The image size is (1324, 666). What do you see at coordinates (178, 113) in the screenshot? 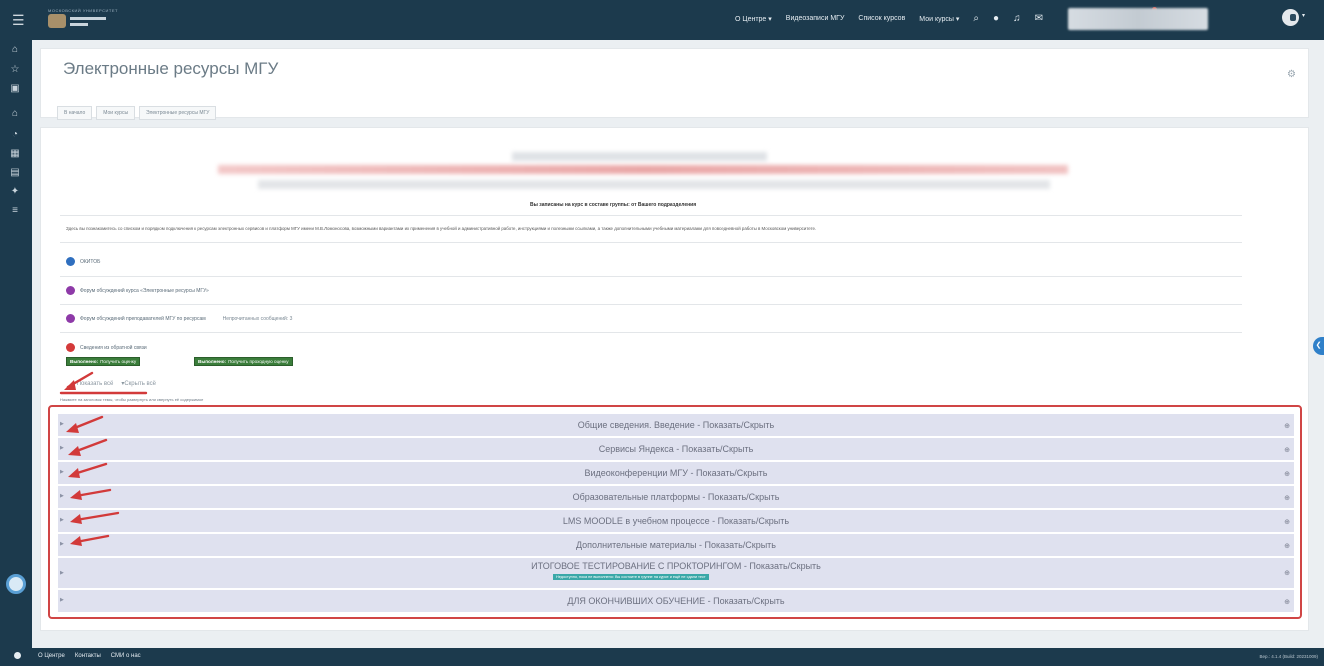
I see `breadcrumb-course: Электронные ресурсы МГУ` at bounding box center [178, 113].